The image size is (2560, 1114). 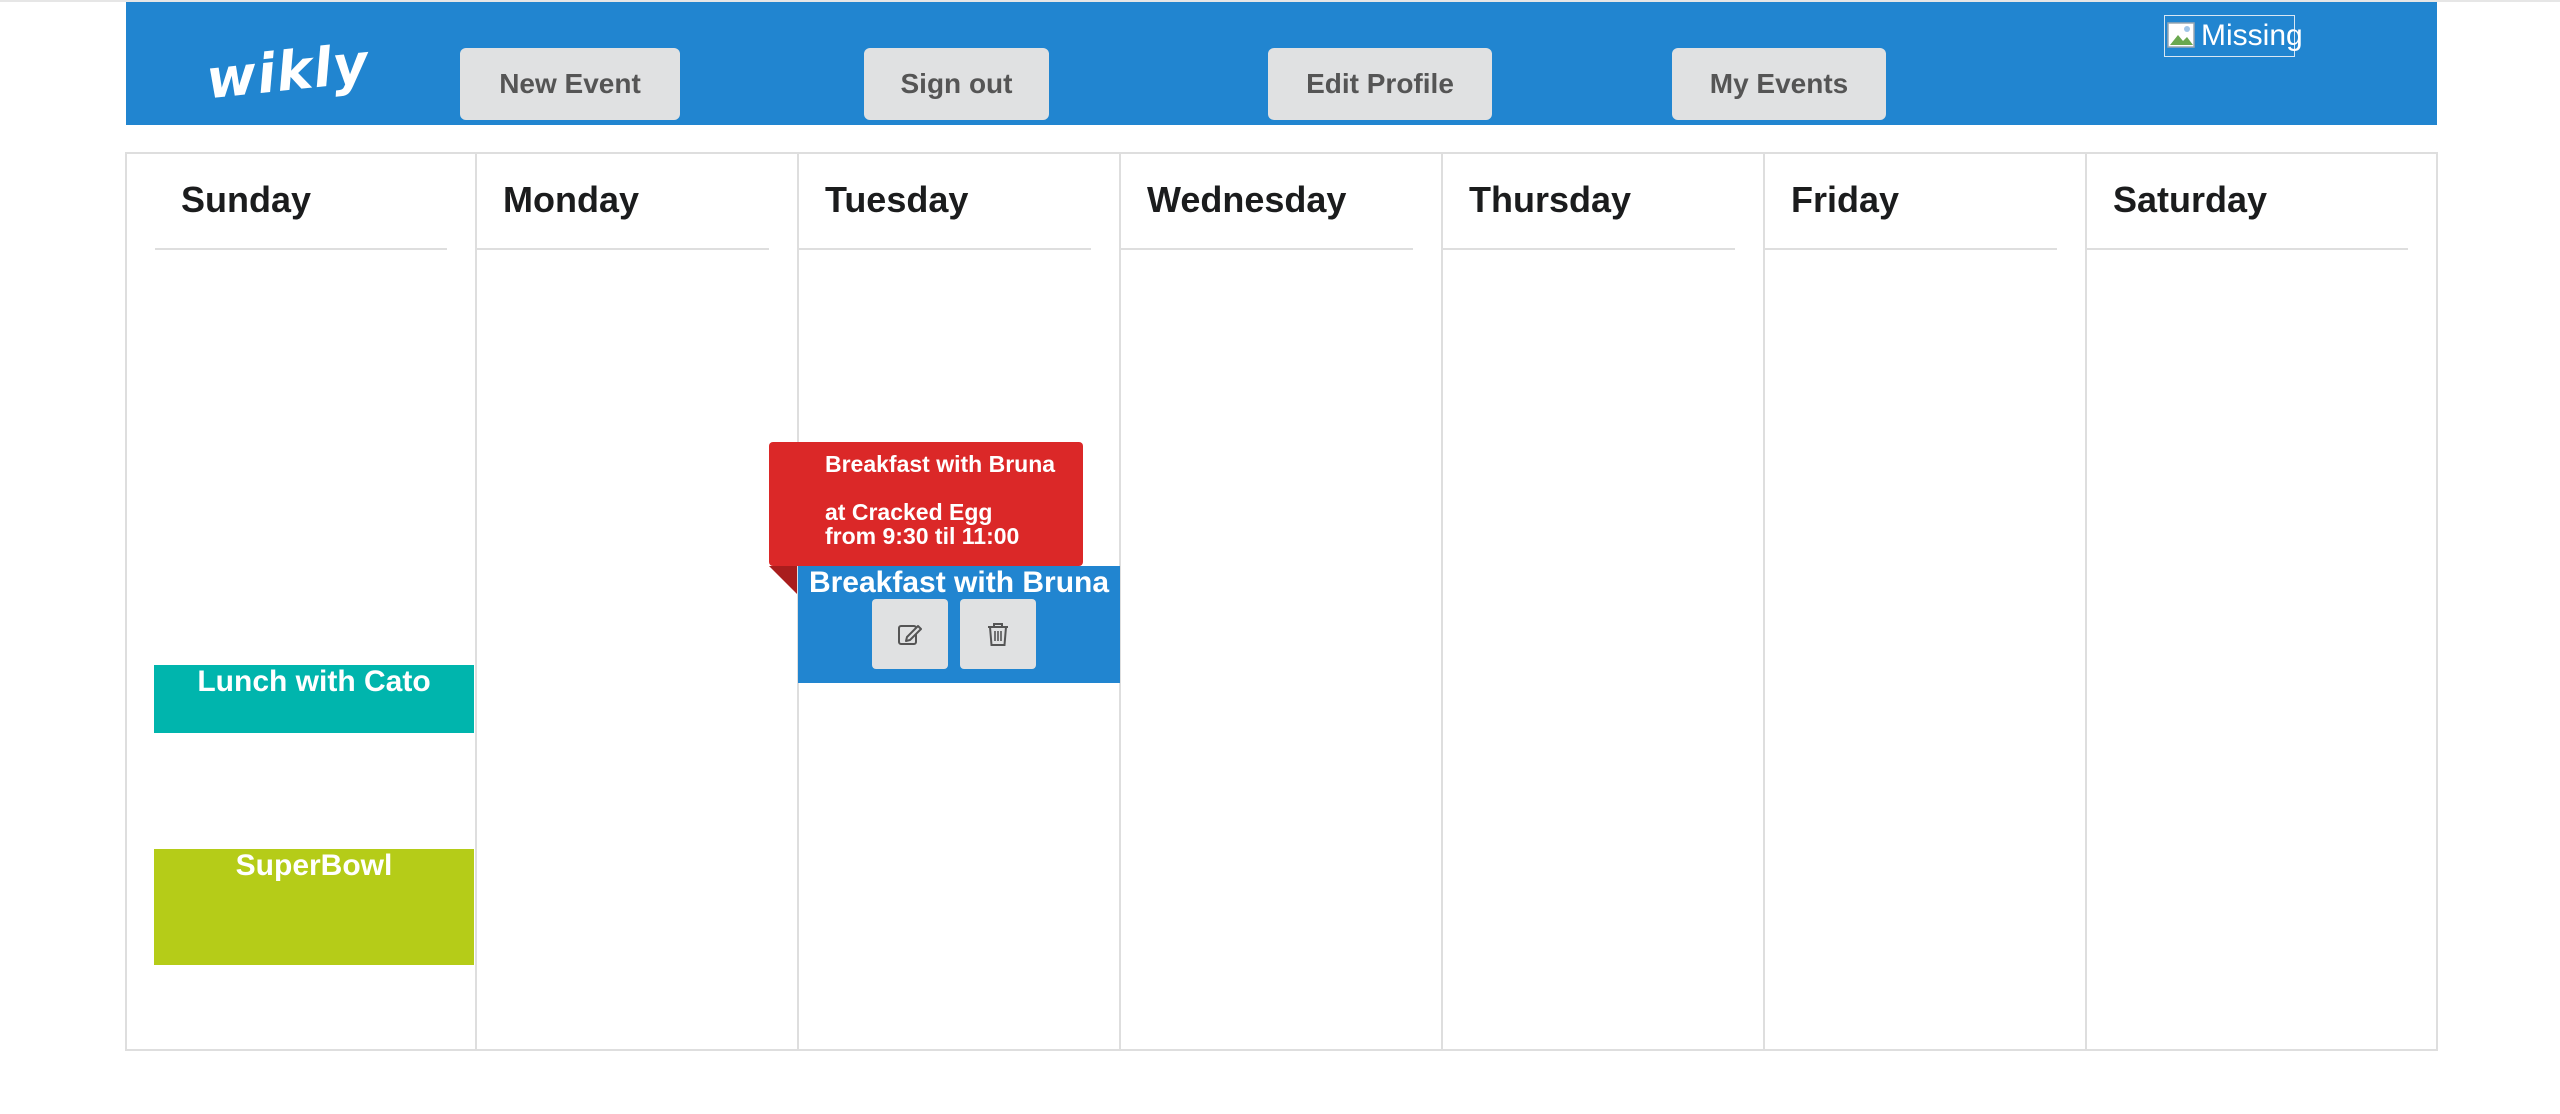 I want to click on trash-icon, so click(x=998, y=634).